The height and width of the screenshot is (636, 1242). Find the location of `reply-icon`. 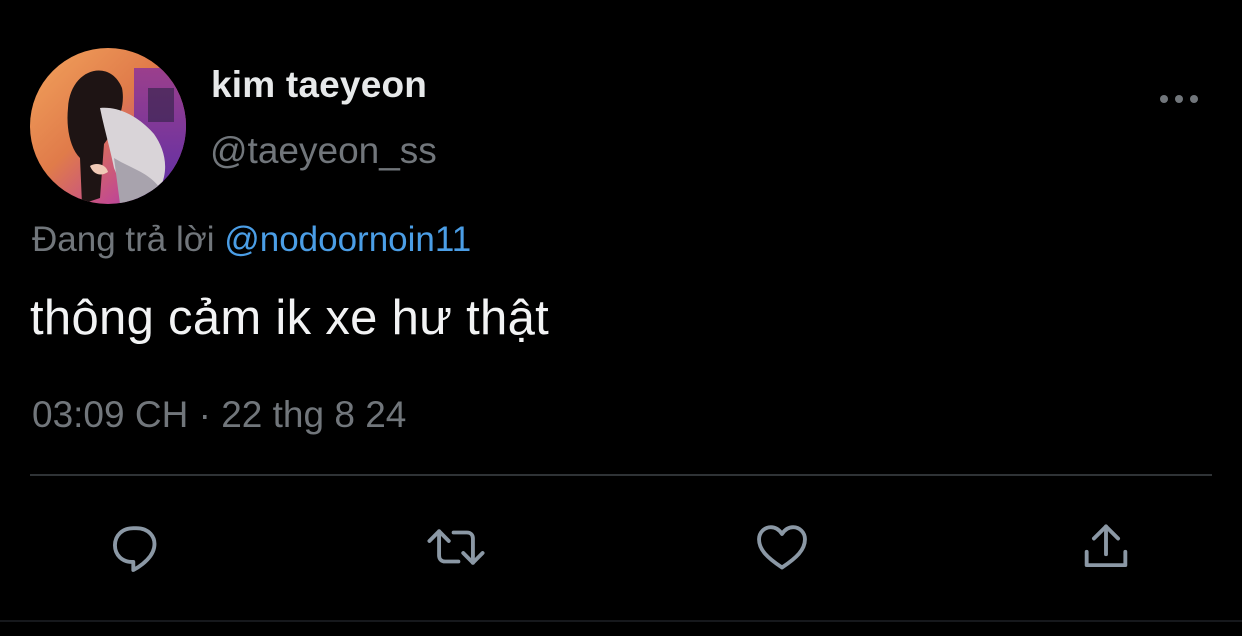

reply-icon is located at coordinates (135, 549).